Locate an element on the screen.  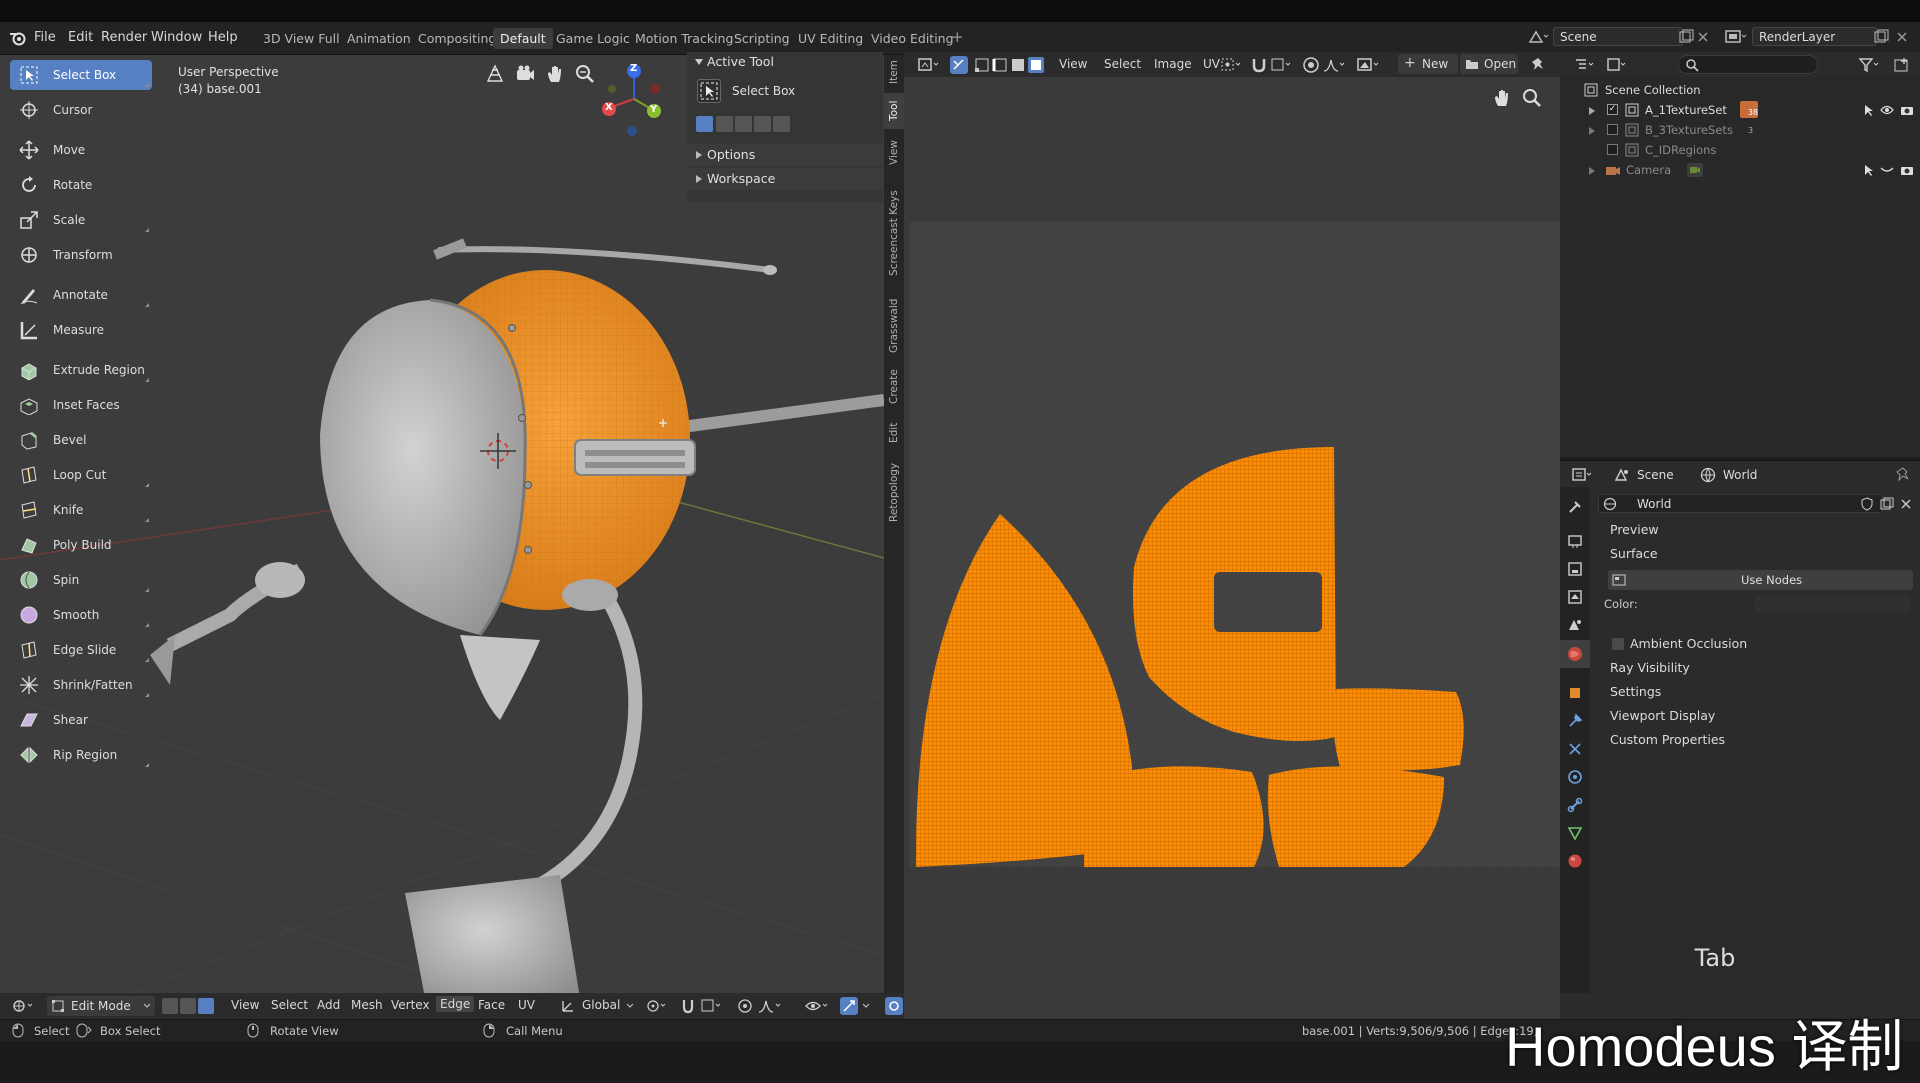
viewport-menu-vertex: Vertex is located at coordinates (410, 1005).